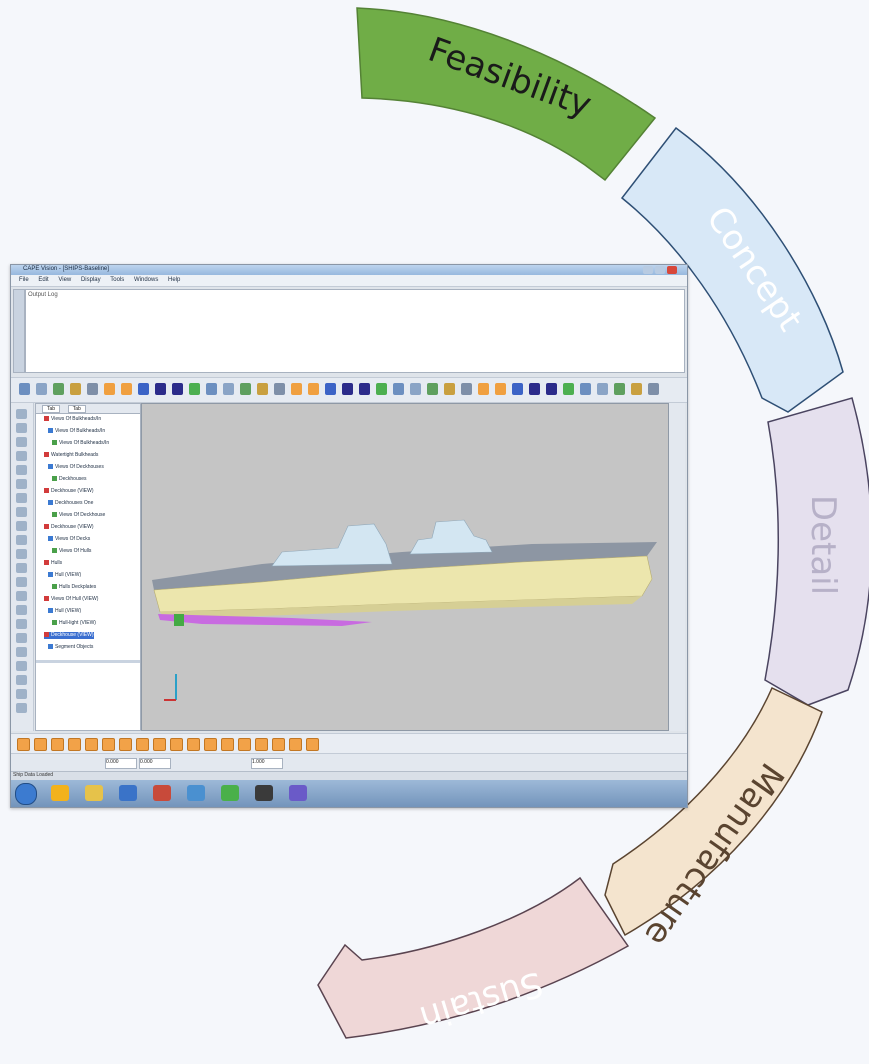 The image size is (869, 1064). Describe the element at coordinates (78, 515) in the screenshot. I see `tree-item: Views Of Deckhouse` at that location.